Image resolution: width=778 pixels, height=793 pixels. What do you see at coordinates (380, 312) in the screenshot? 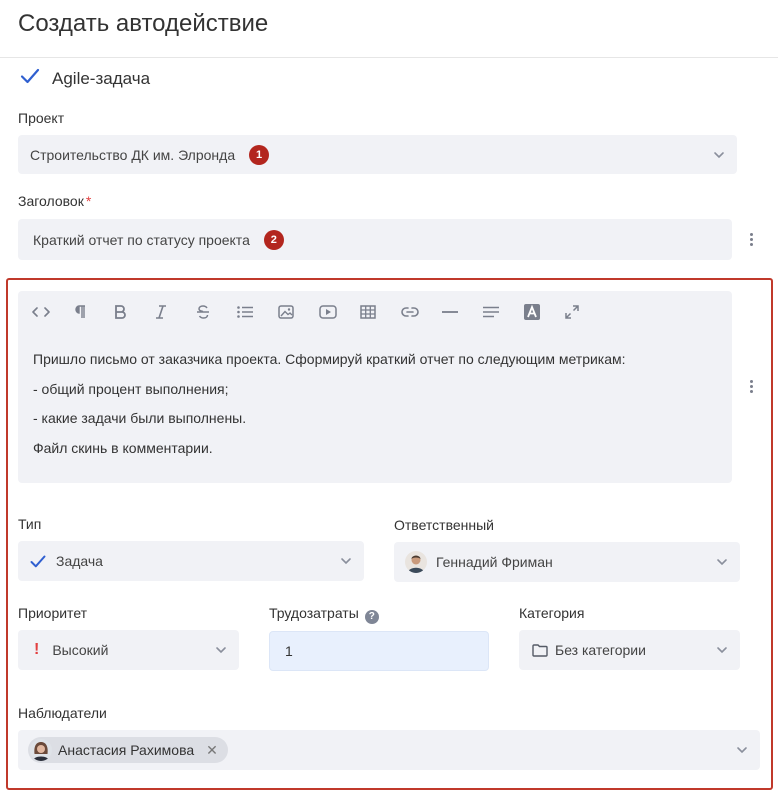
I see `table-icon` at bounding box center [380, 312].